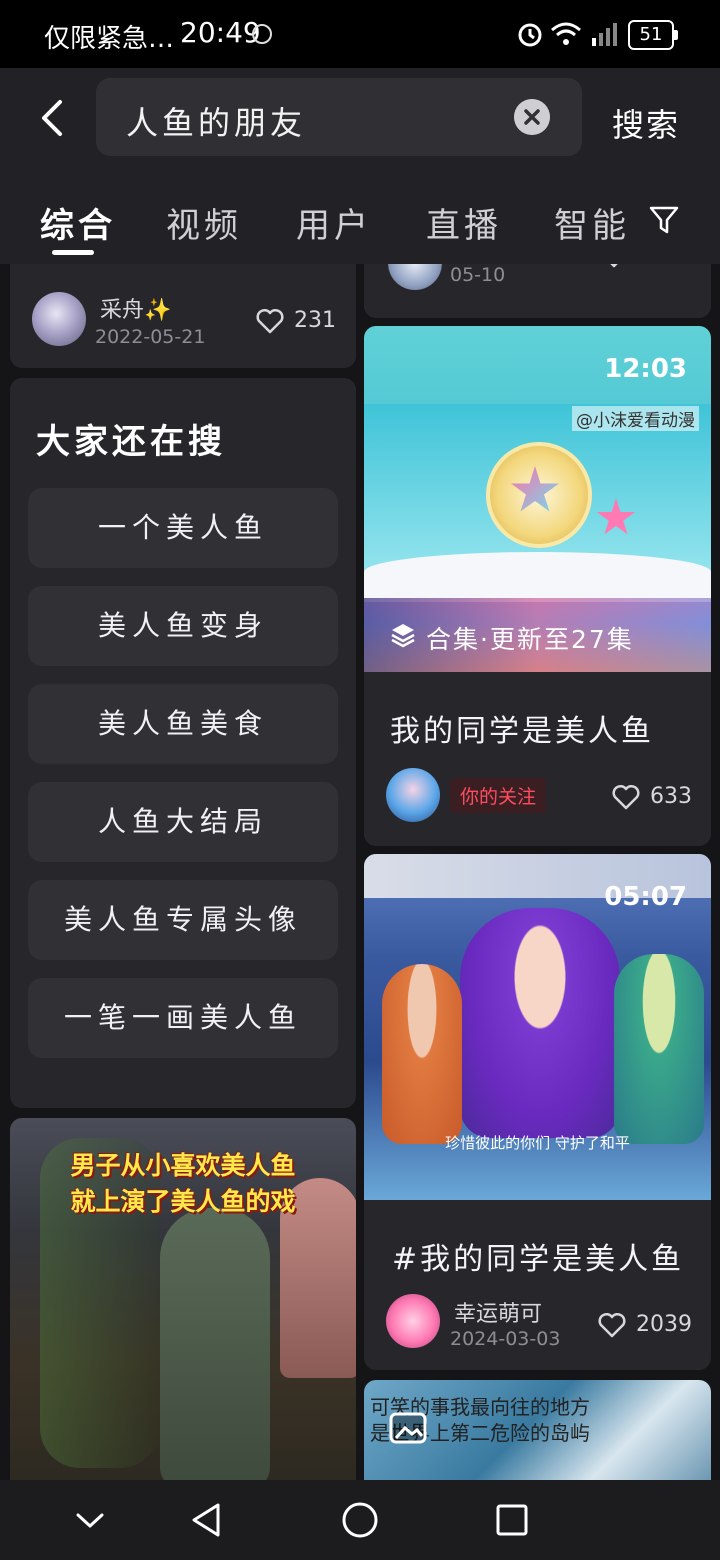 This screenshot has height=1560, width=720. I want to click on related-search-item: 一个美人鱼, so click(183, 528).